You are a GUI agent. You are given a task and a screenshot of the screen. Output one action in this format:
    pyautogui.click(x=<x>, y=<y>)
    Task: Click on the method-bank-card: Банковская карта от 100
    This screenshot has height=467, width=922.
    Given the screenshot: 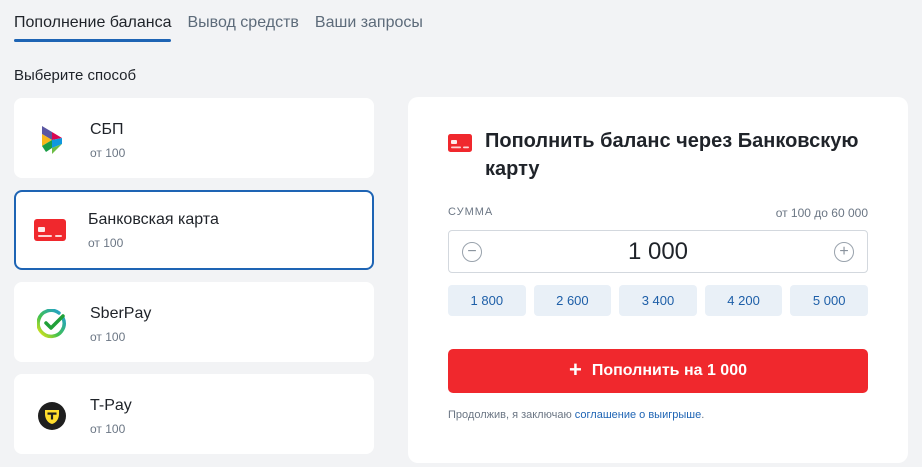 What is the action you would take?
    pyautogui.click(x=194, y=230)
    